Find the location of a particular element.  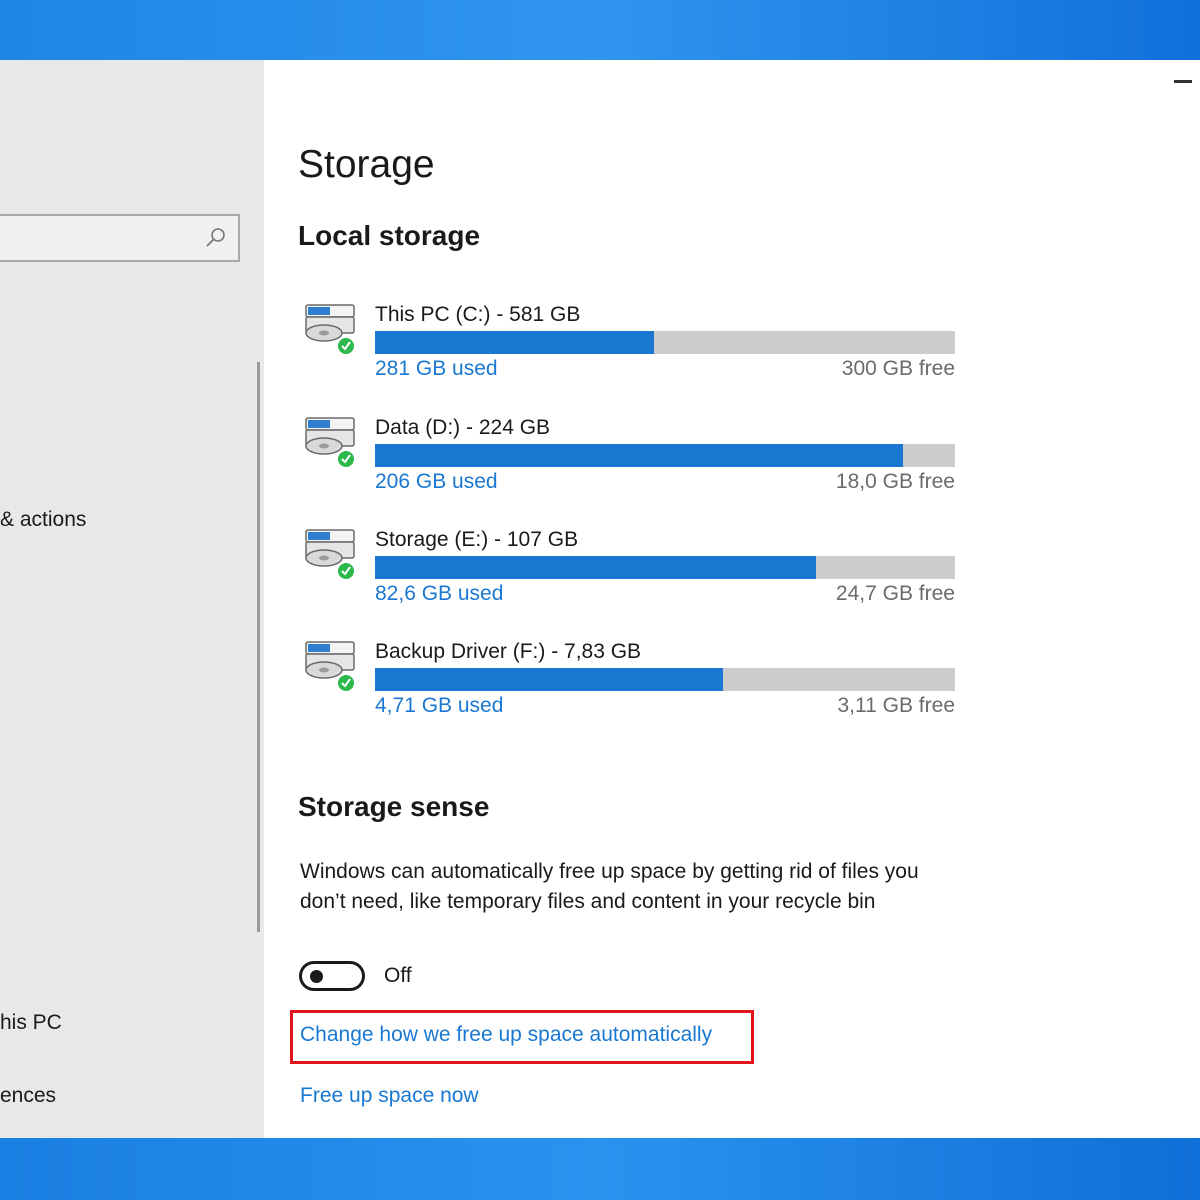

local-storage-heading: Local storage is located at coordinates (389, 235).